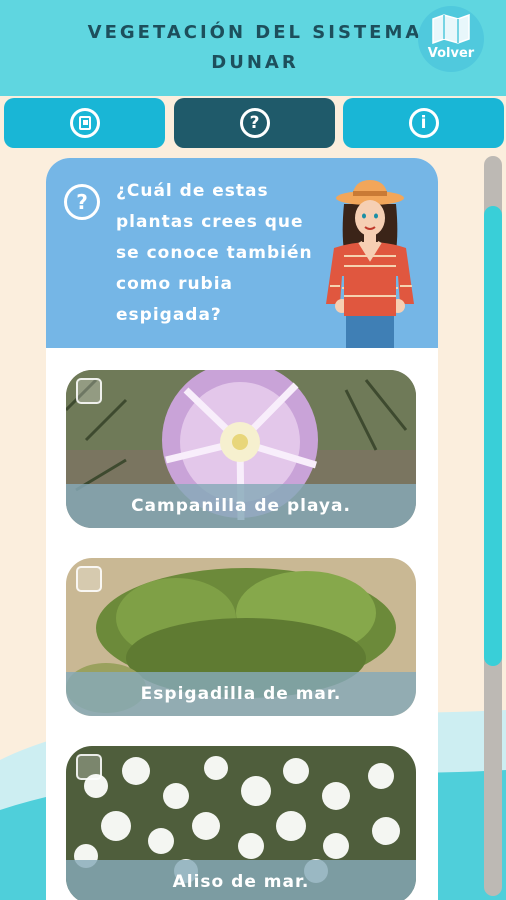 The image size is (506, 900). I want to click on back-button: Volver, so click(451, 39).